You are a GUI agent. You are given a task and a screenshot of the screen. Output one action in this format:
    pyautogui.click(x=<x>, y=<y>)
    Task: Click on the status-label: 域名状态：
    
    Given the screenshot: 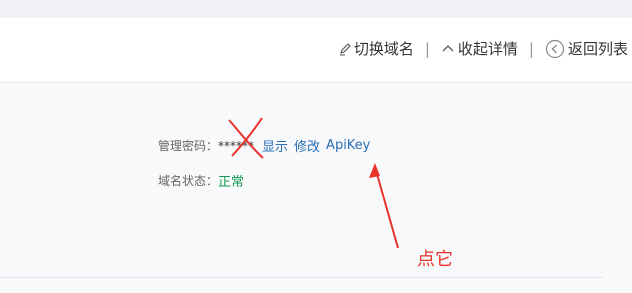 What is the action you would take?
    pyautogui.click(x=188, y=181)
    